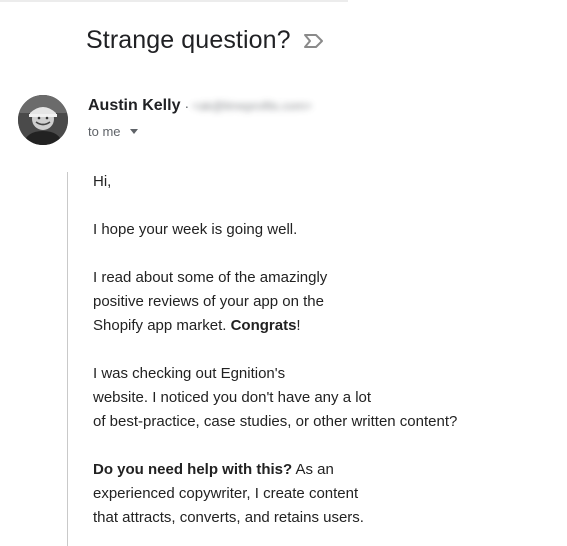  I want to click on sender-line: Austin Kelly · <ak@limeprofits.com>, so click(200, 106).